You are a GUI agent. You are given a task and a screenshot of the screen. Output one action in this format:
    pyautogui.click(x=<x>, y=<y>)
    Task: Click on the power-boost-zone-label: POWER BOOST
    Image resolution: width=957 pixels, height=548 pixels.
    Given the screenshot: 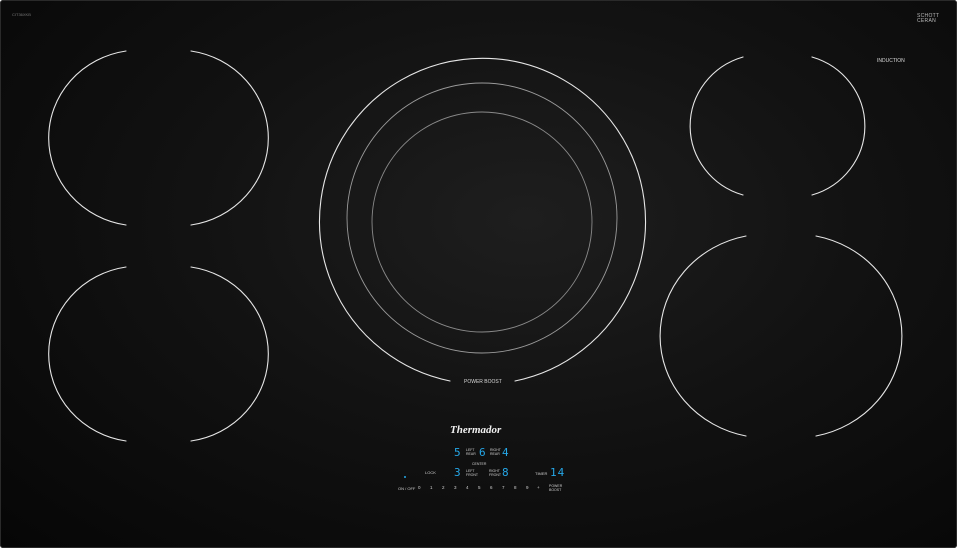 What is the action you would take?
    pyautogui.click(x=483, y=382)
    